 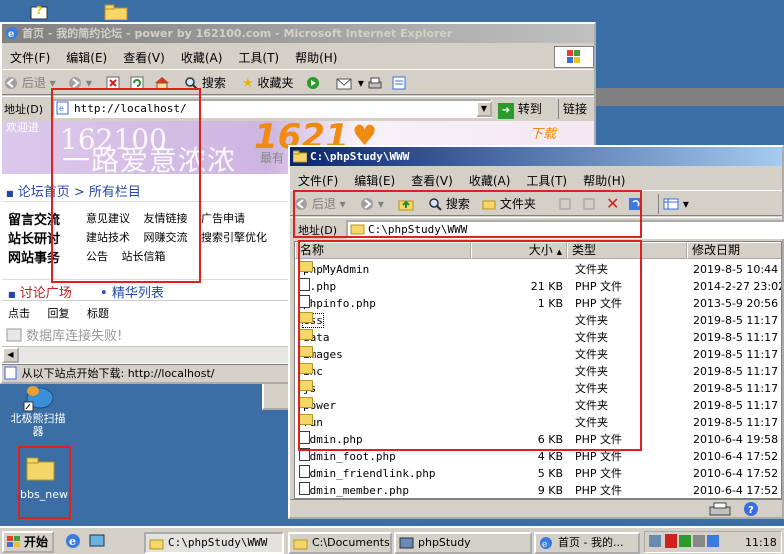 What do you see at coordinates (28, 542) in the screenshot?
I see `start-button: 开始` at bounding box center [28, 542].